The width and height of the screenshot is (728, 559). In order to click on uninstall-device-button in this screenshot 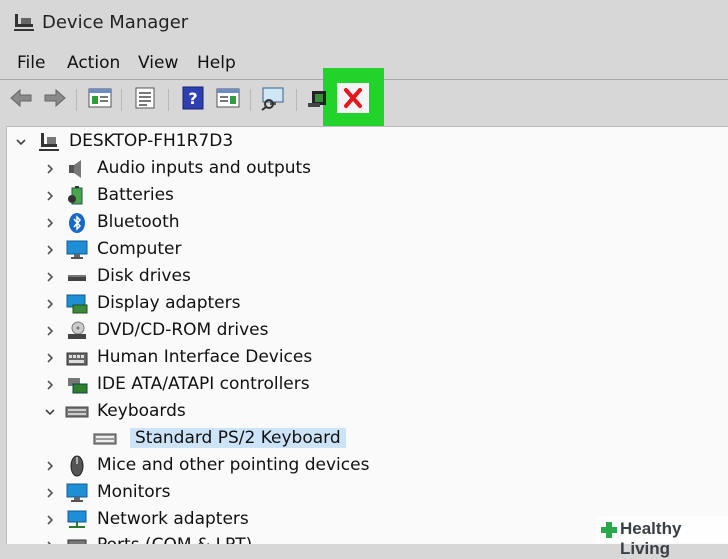, I will do `click(353, 98)`.